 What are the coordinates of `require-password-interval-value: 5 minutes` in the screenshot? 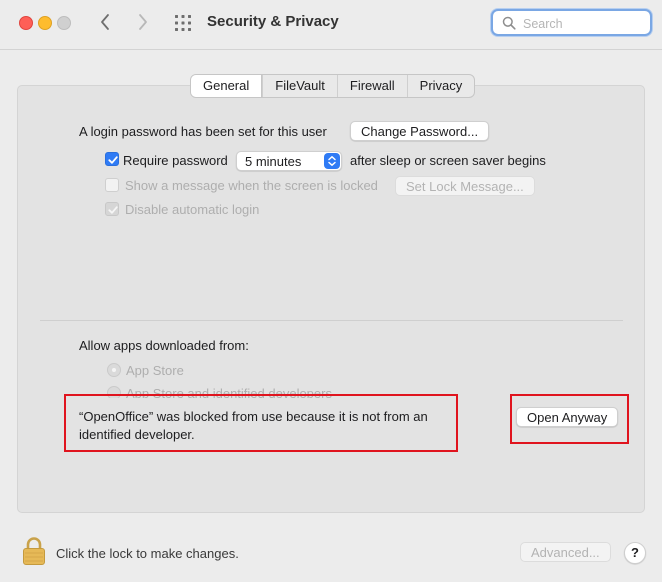 It's located at (273, 161).